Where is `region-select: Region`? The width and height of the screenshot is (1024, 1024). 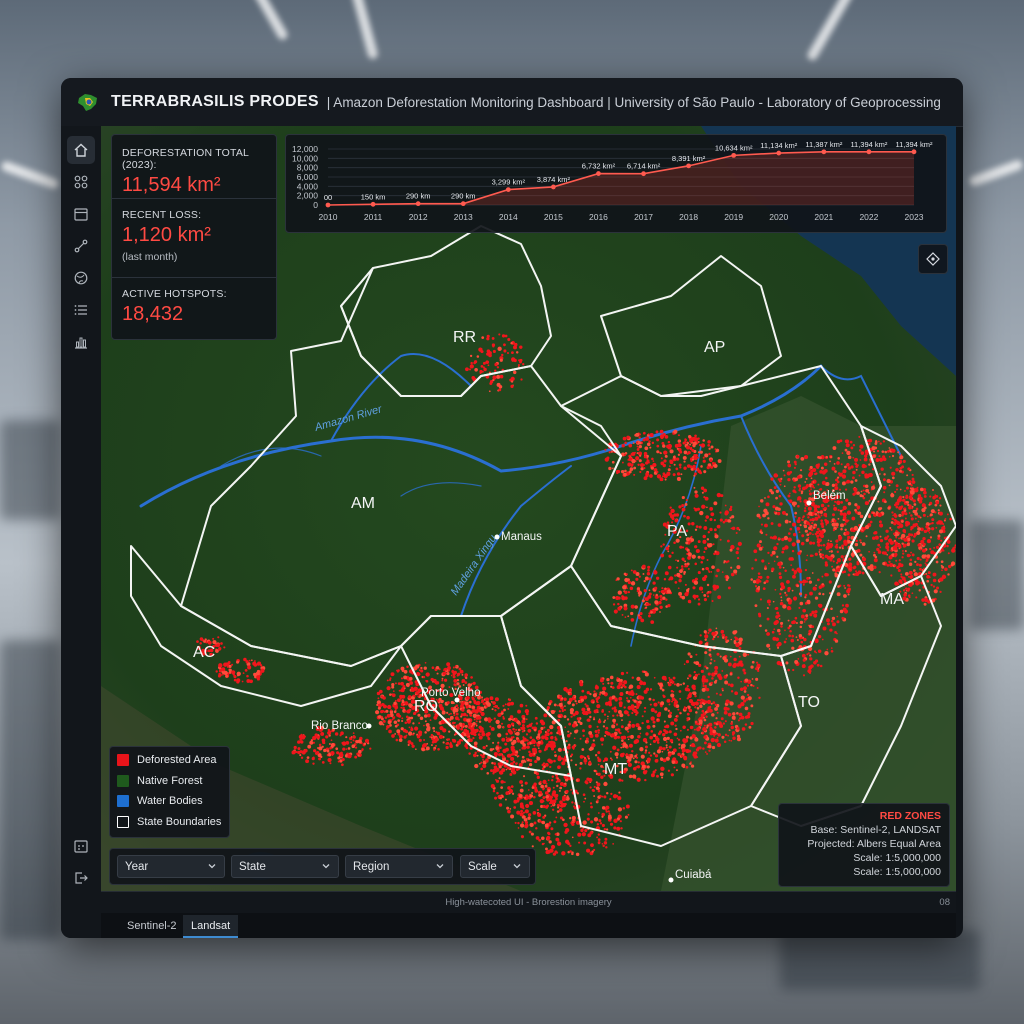
region-select: Region is located at coordinates (399, 866).